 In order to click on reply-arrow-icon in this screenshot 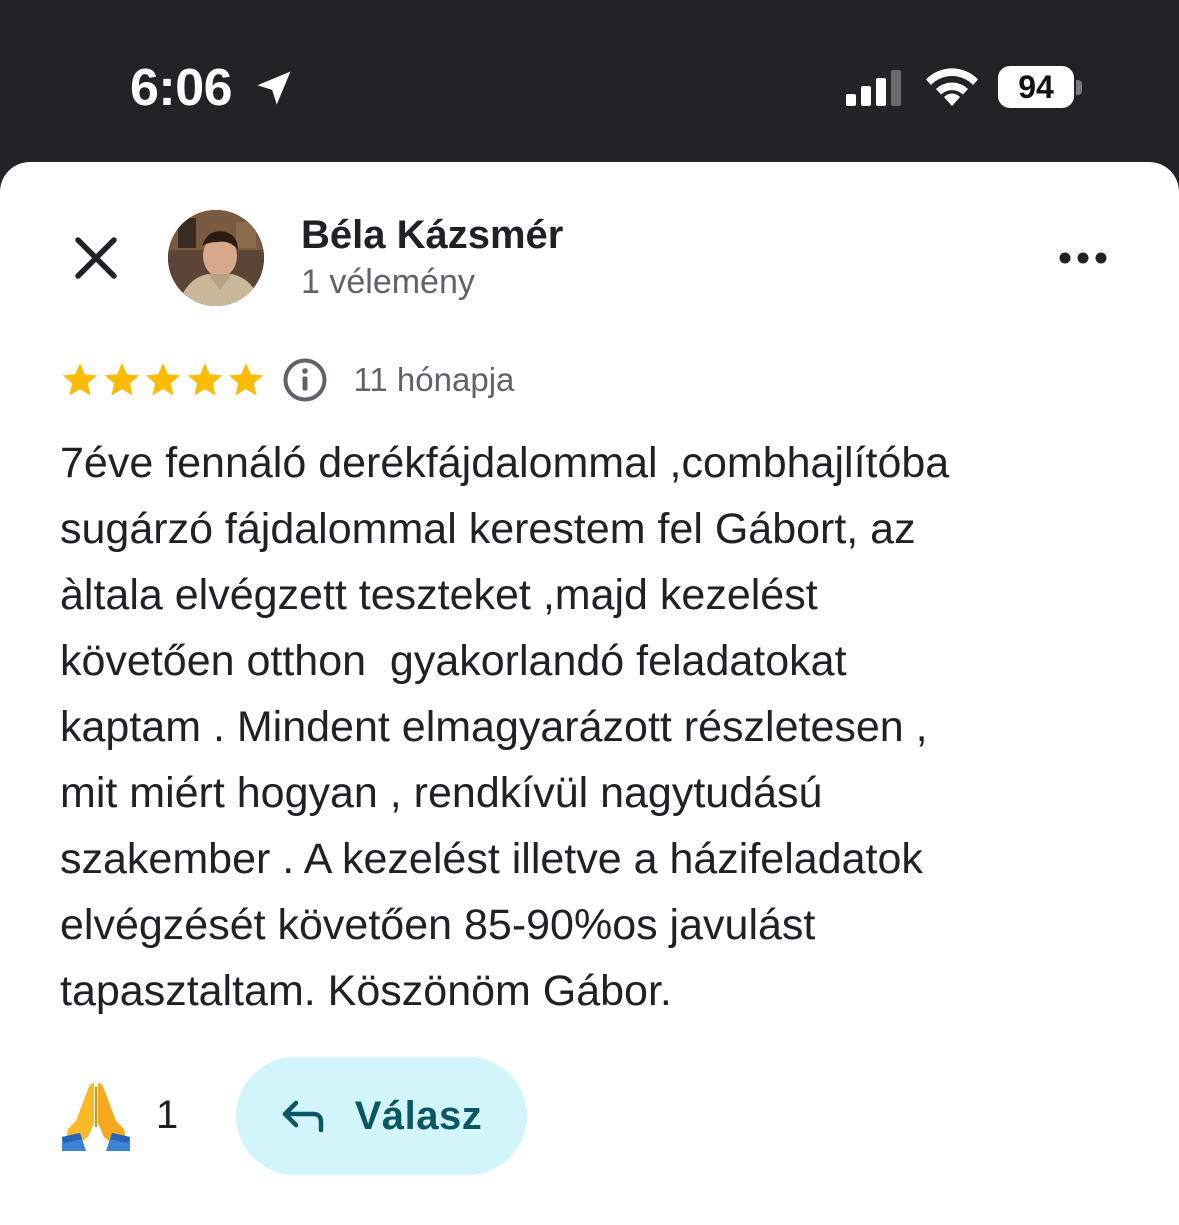, I will do `click(302, 1116)`.